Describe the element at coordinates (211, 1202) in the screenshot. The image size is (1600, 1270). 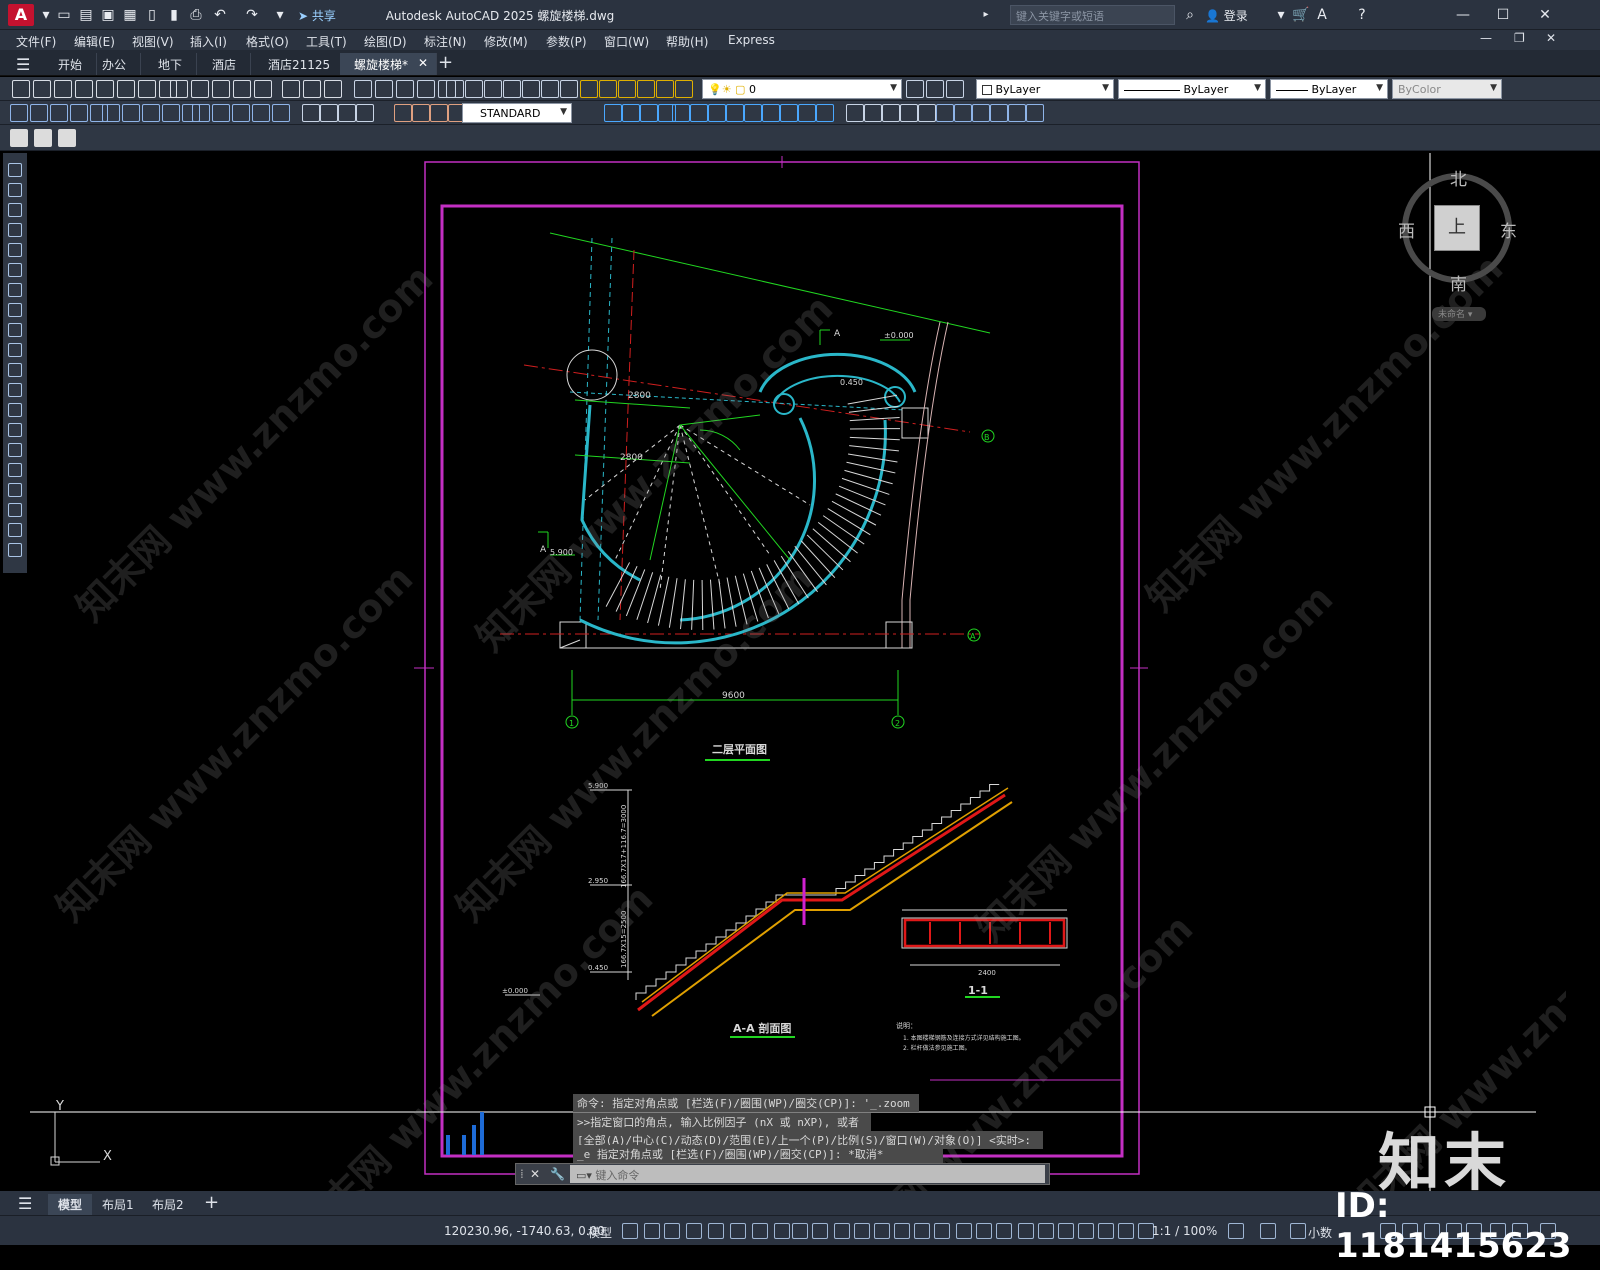
I see `add-layout-plus-icon: +` at that location.